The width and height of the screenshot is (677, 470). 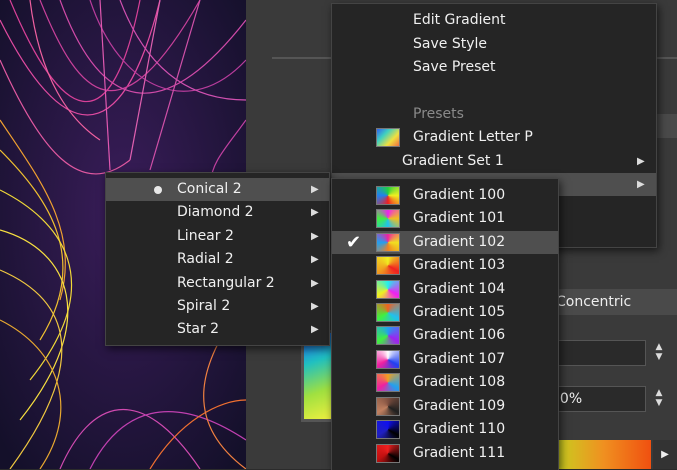 I want to click on menu-item-label: Gradient 103, so click(x=459, y=265).